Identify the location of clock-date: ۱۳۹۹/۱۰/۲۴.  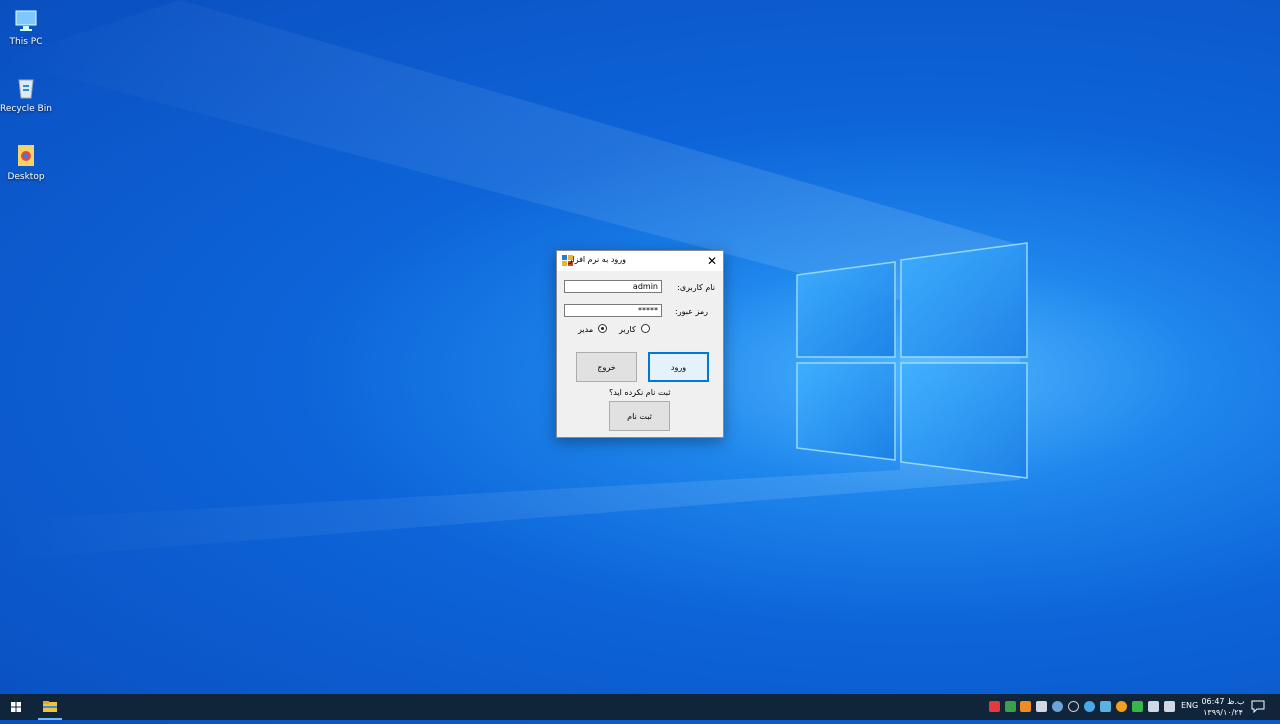
(1223, 712).